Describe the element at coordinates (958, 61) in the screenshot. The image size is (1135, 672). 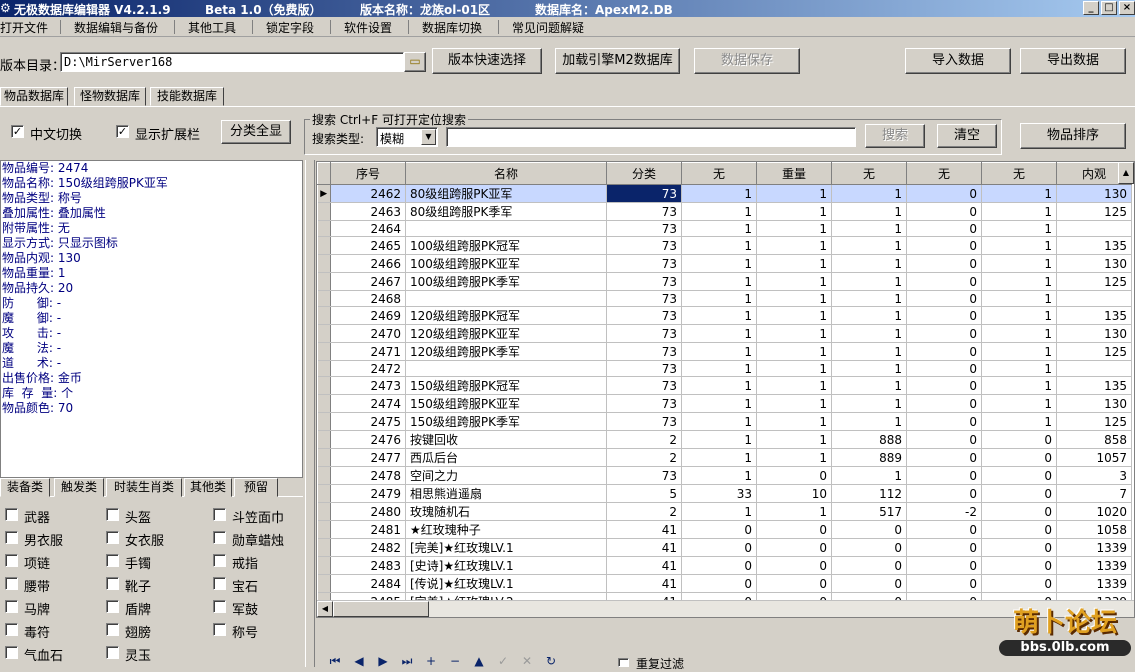
I see `import-data-button: 导入数据` at that location.